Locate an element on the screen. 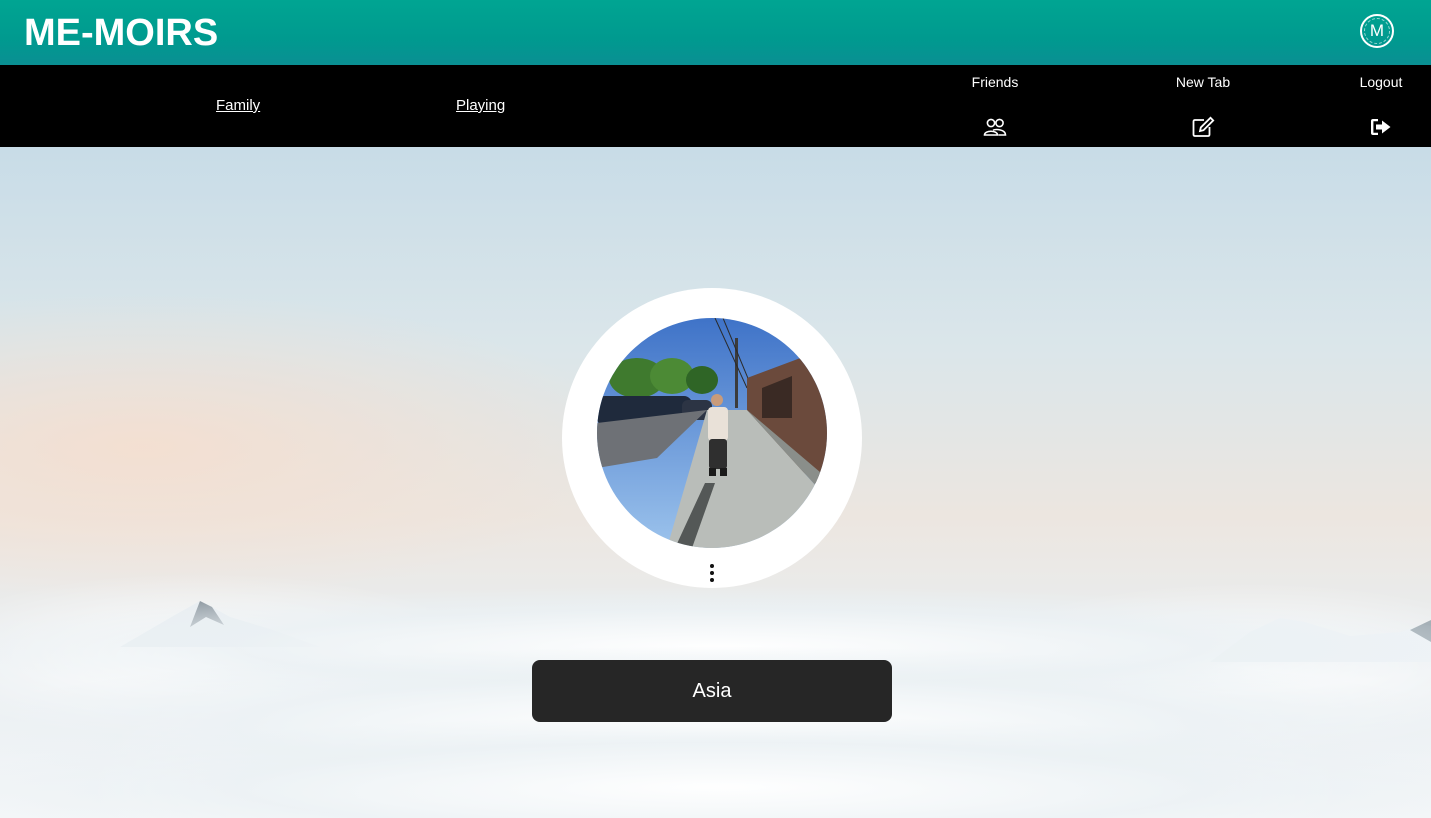  edit-icon is located at coordinates (1203, 126).